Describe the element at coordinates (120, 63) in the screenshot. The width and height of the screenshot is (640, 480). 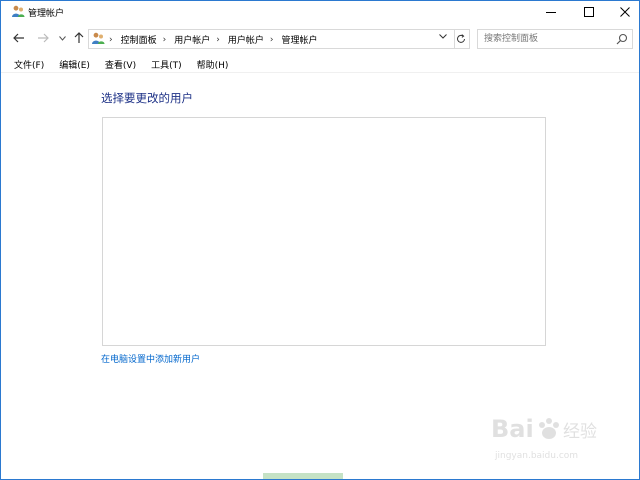
I see `menu-view: 查看(V)` at that location.